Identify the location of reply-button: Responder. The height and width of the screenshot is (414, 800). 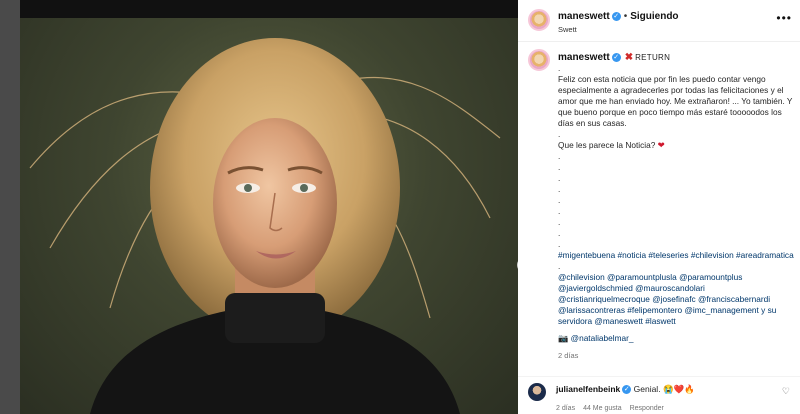
(647, 408).